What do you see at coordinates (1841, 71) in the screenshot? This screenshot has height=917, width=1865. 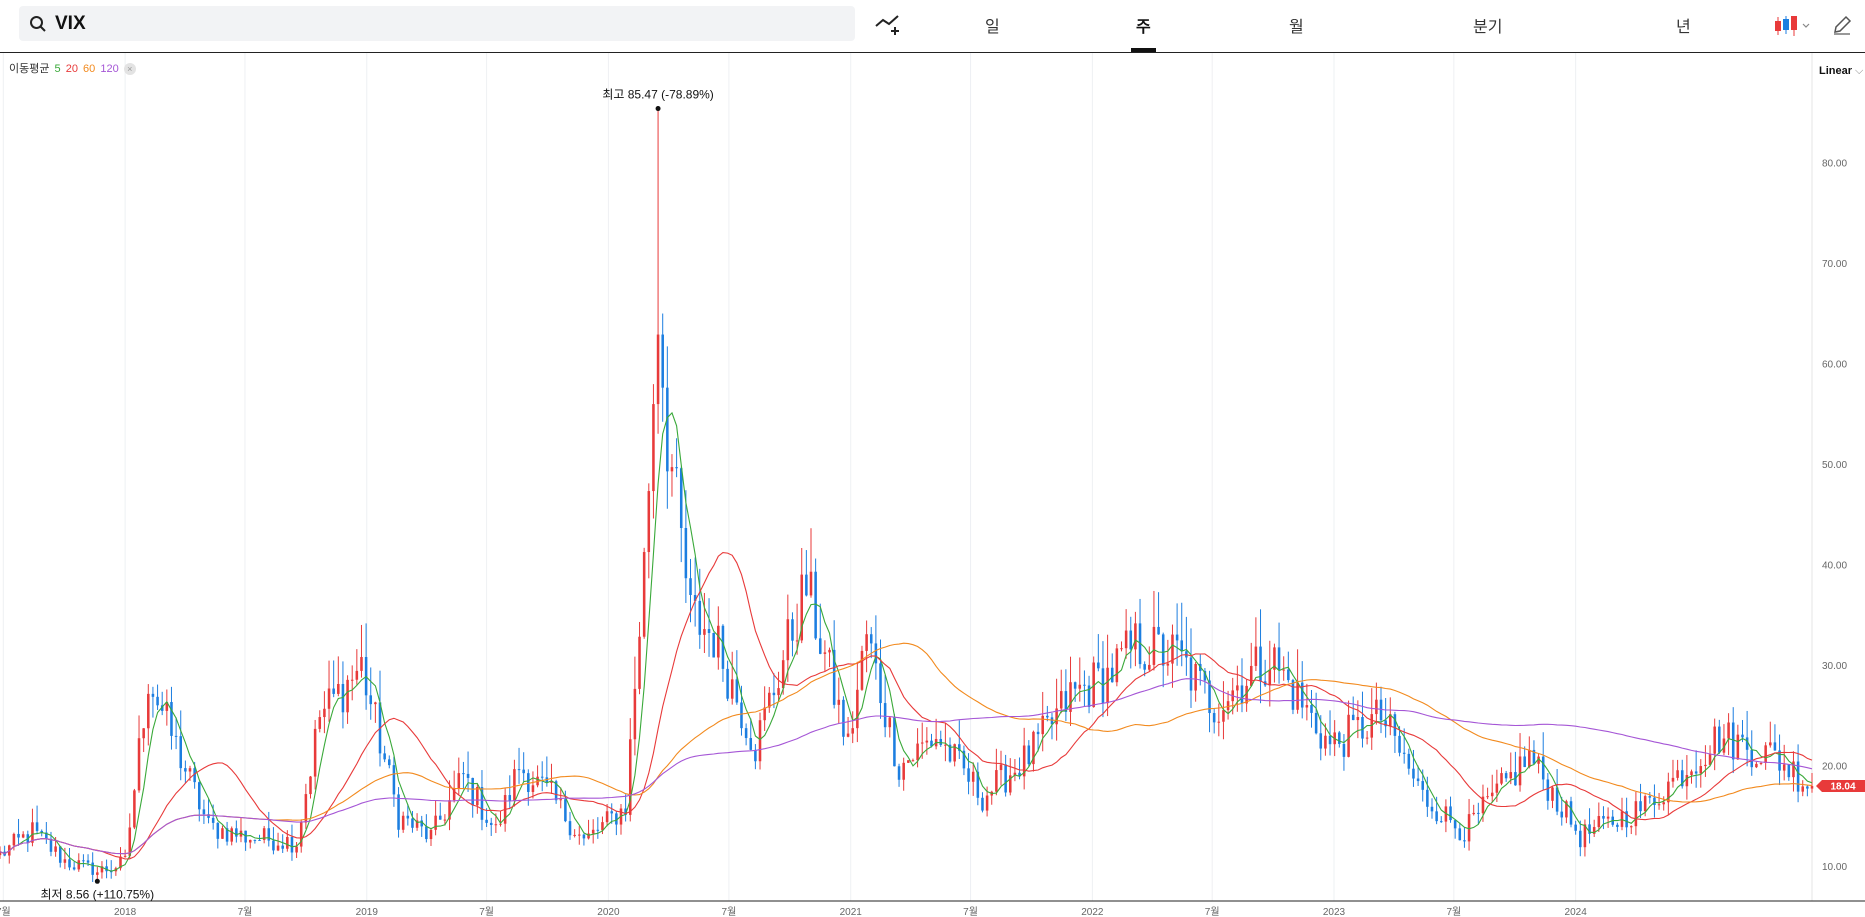 I see `scale-mode-selector: Linear ⌵` at bounding box center [1841, 71].